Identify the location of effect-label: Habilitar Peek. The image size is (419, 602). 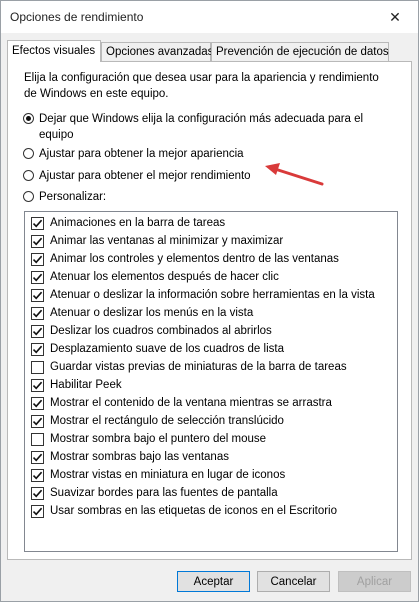
(86, 385).